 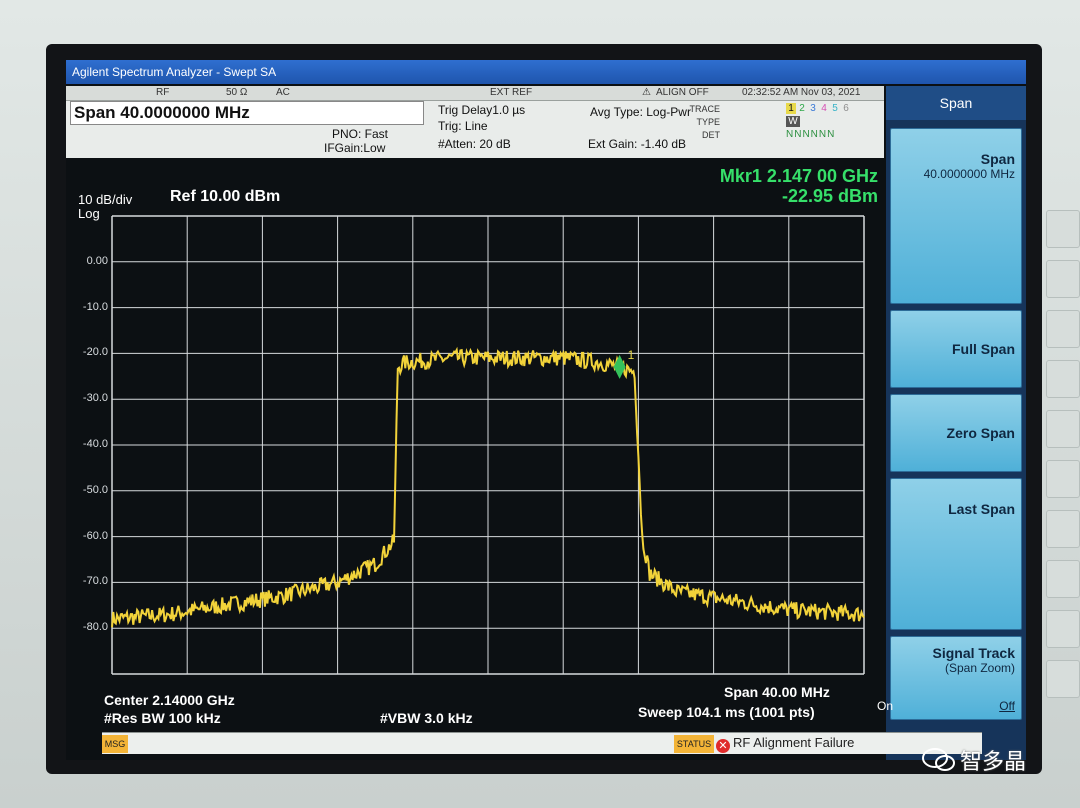 I want to click on marker-diamond-icon, so click(x=619, y=366).